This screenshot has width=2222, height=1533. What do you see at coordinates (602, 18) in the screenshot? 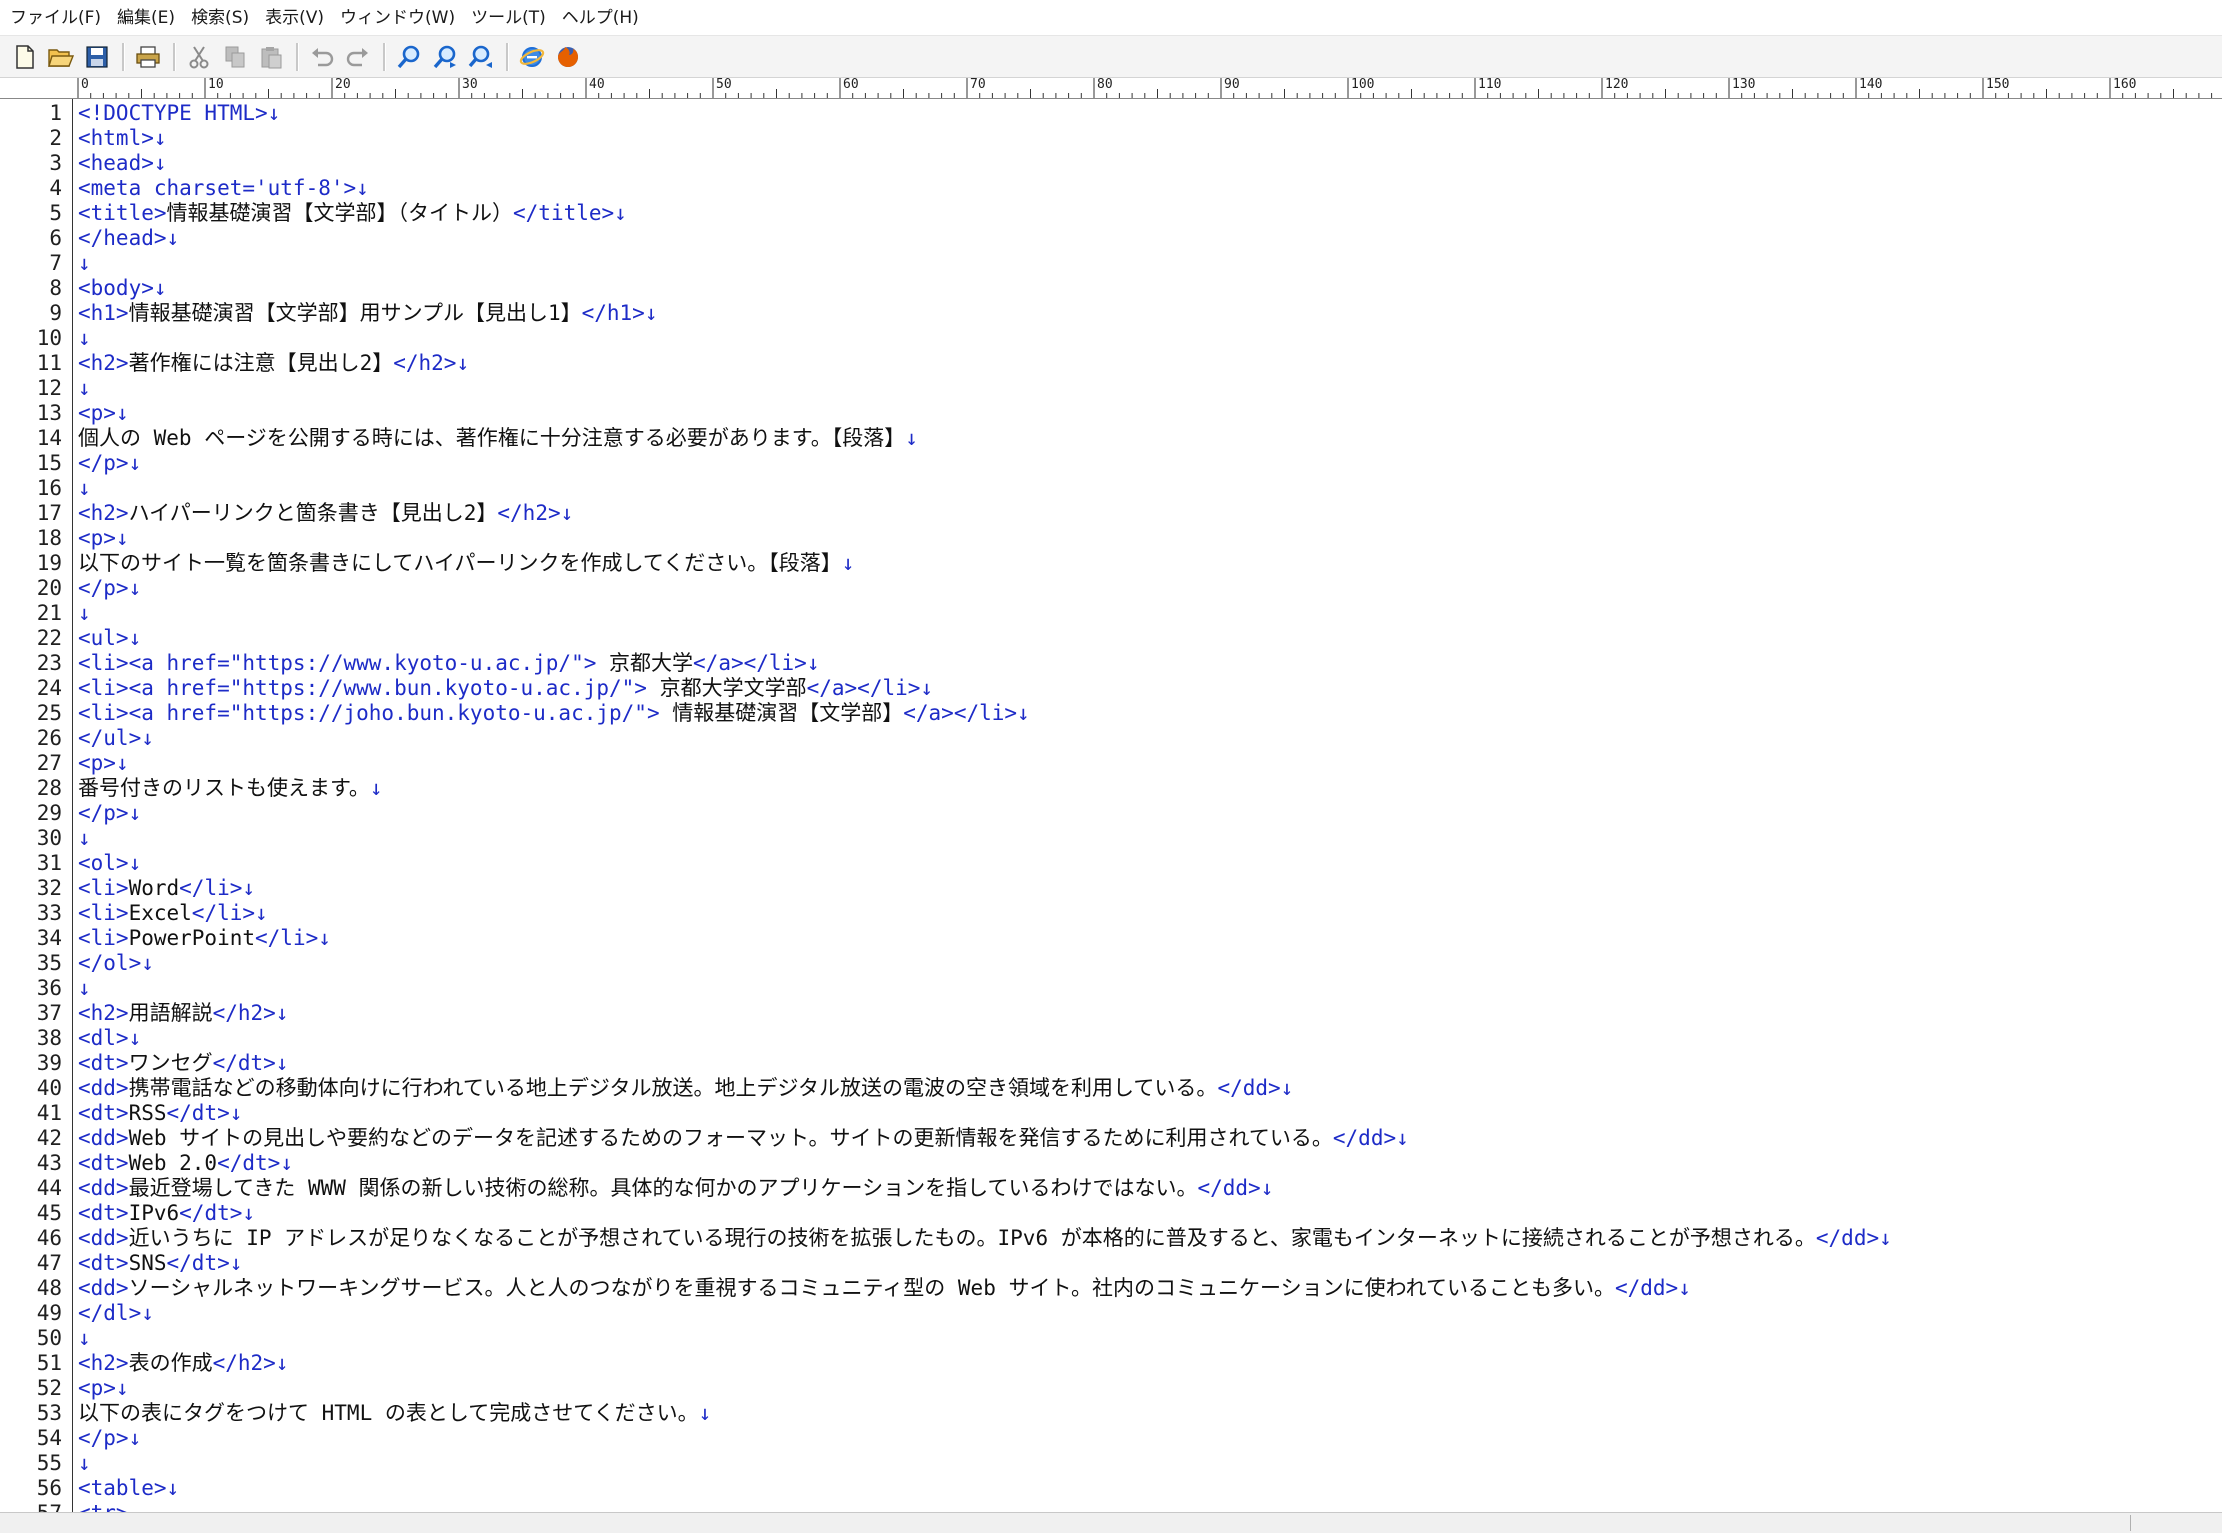
I see `menu-help: ヘルプ(H)` at bounding box center [602, 18].